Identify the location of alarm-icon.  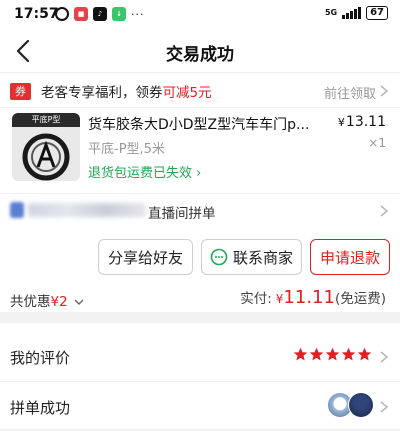
(62, 14).